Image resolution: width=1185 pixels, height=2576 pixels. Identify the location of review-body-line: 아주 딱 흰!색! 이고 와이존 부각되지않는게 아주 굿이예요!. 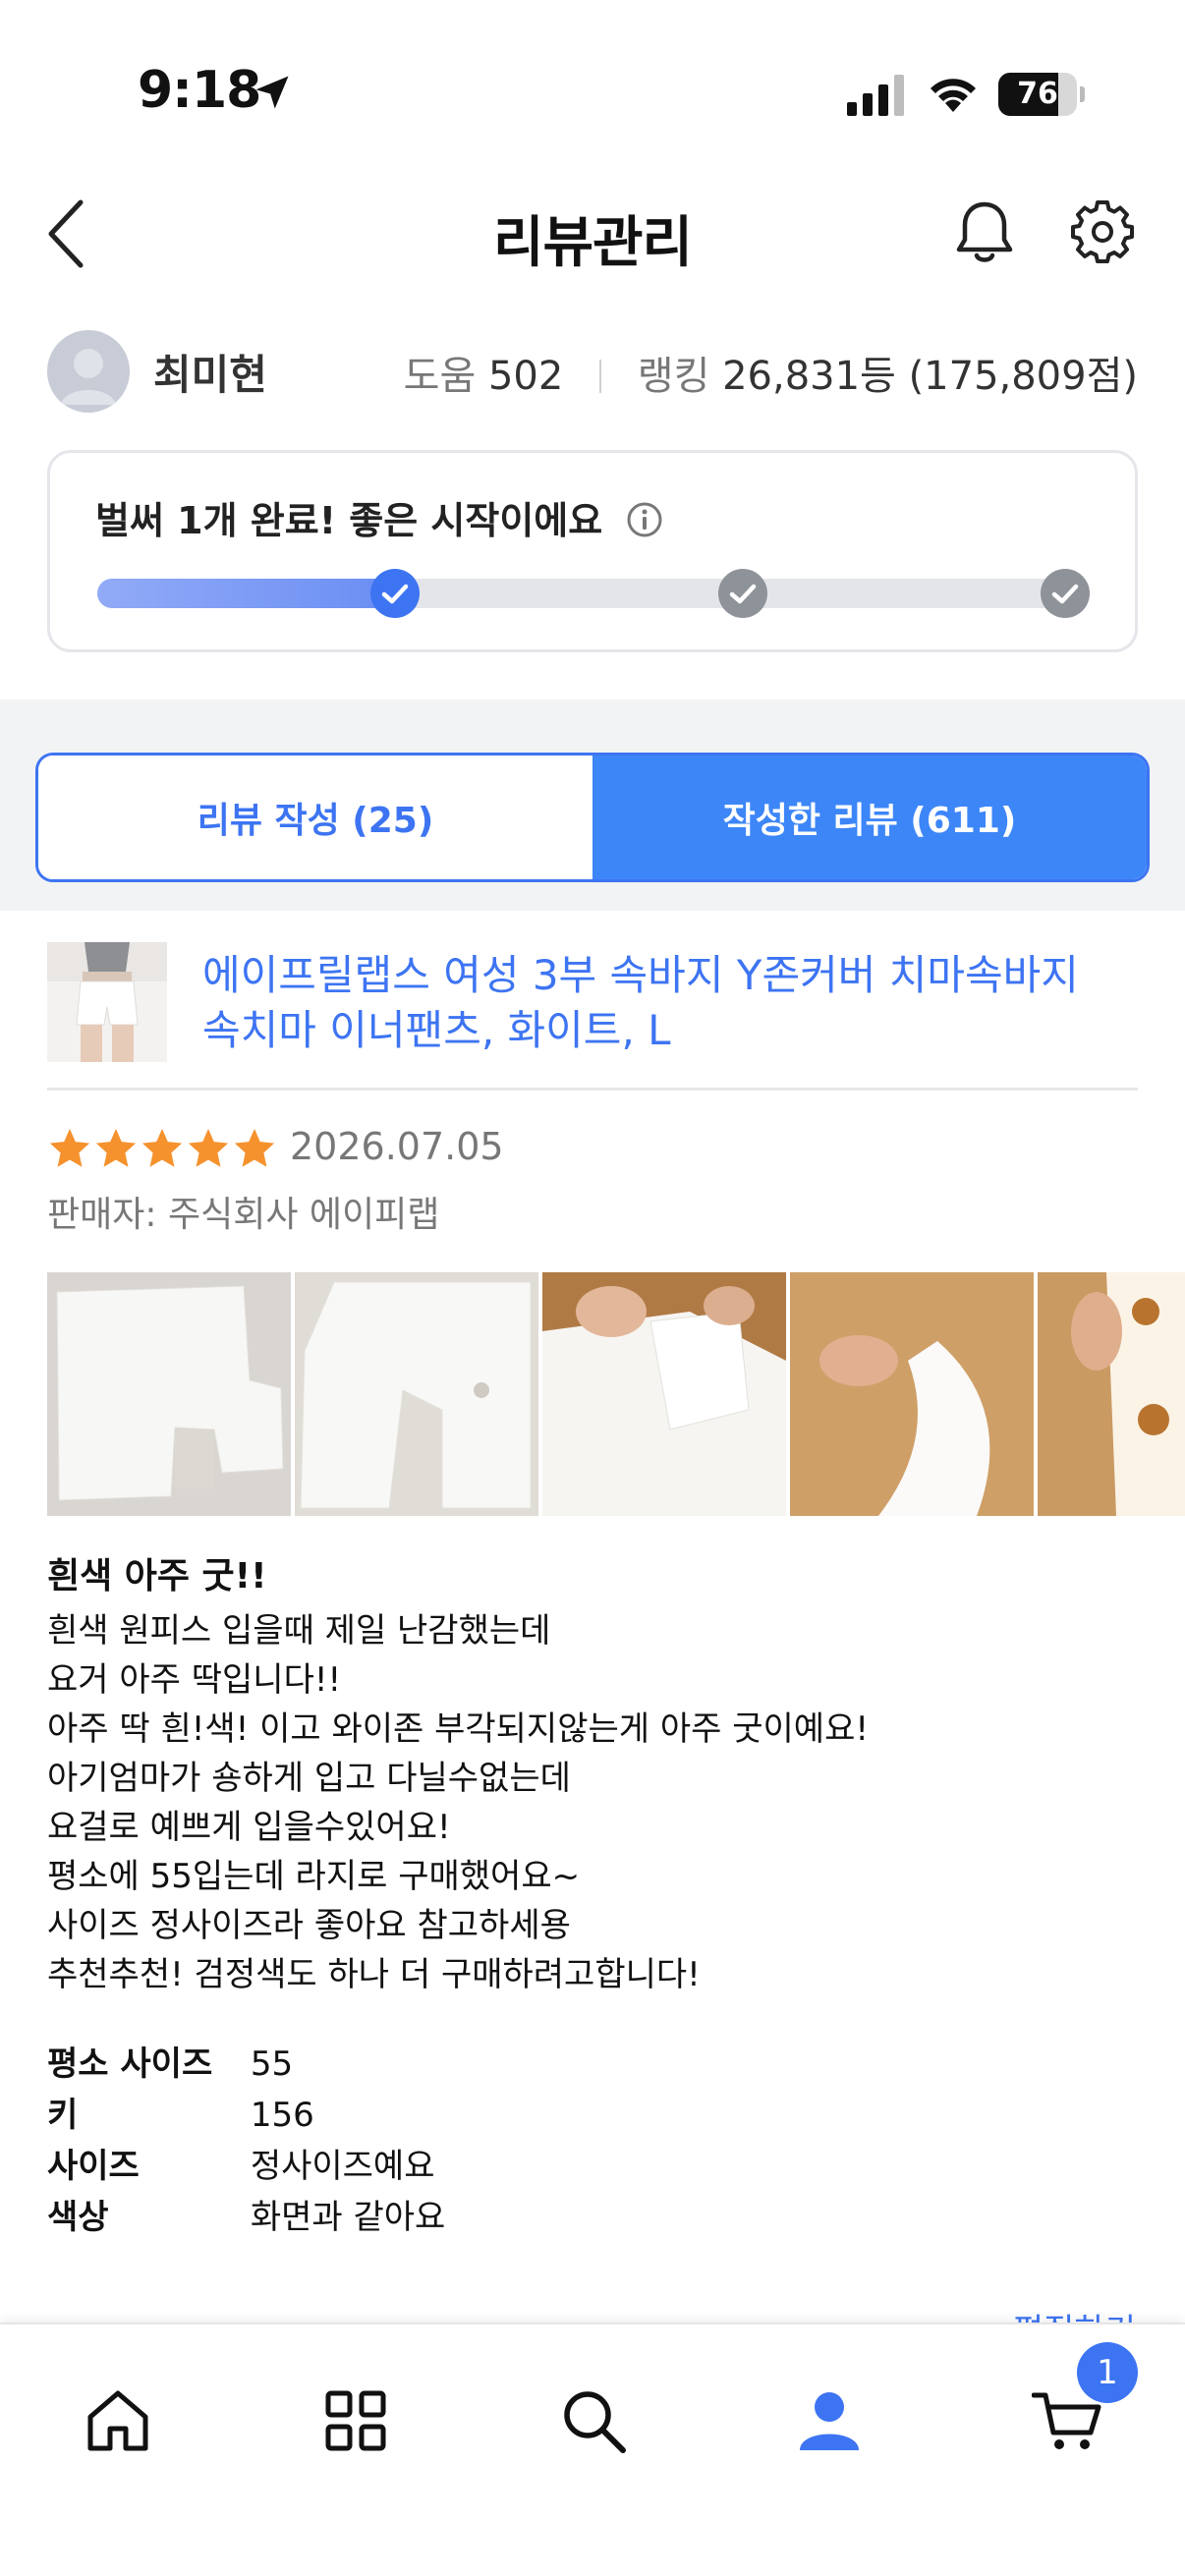
(458, 1729).